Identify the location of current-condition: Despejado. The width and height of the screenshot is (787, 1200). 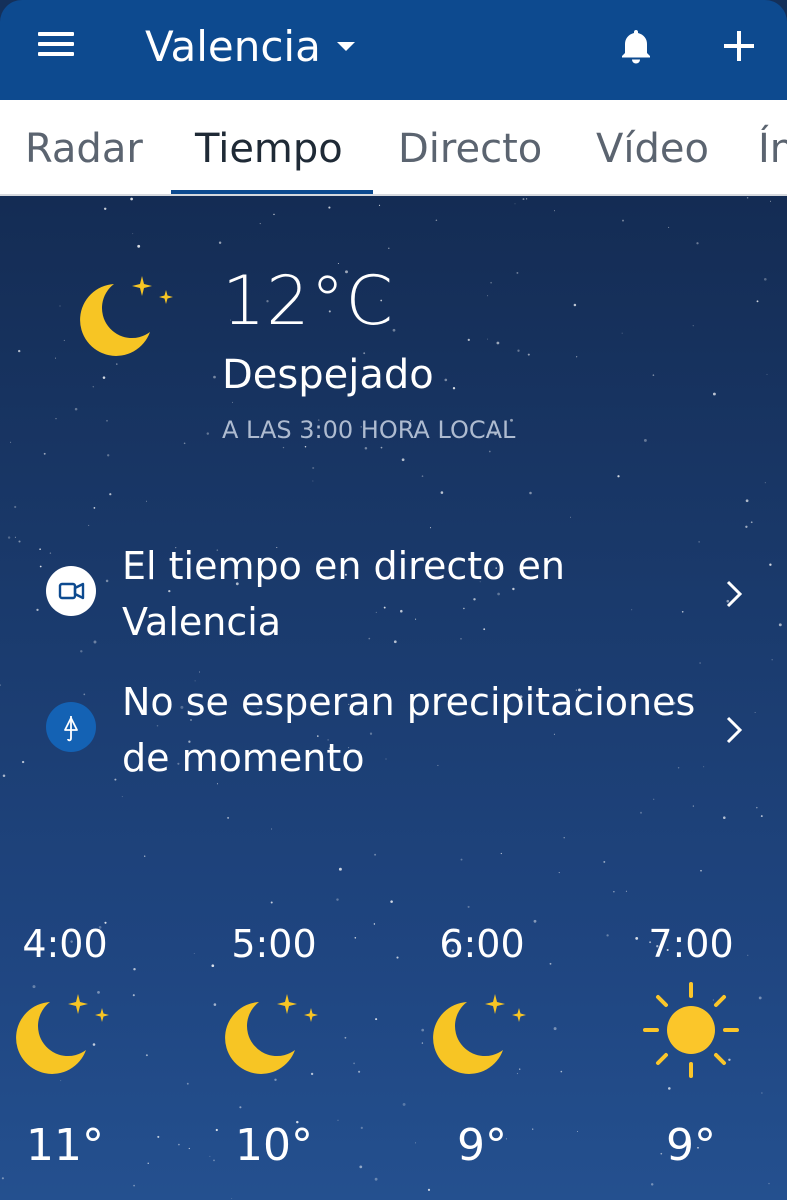
(328, 375).